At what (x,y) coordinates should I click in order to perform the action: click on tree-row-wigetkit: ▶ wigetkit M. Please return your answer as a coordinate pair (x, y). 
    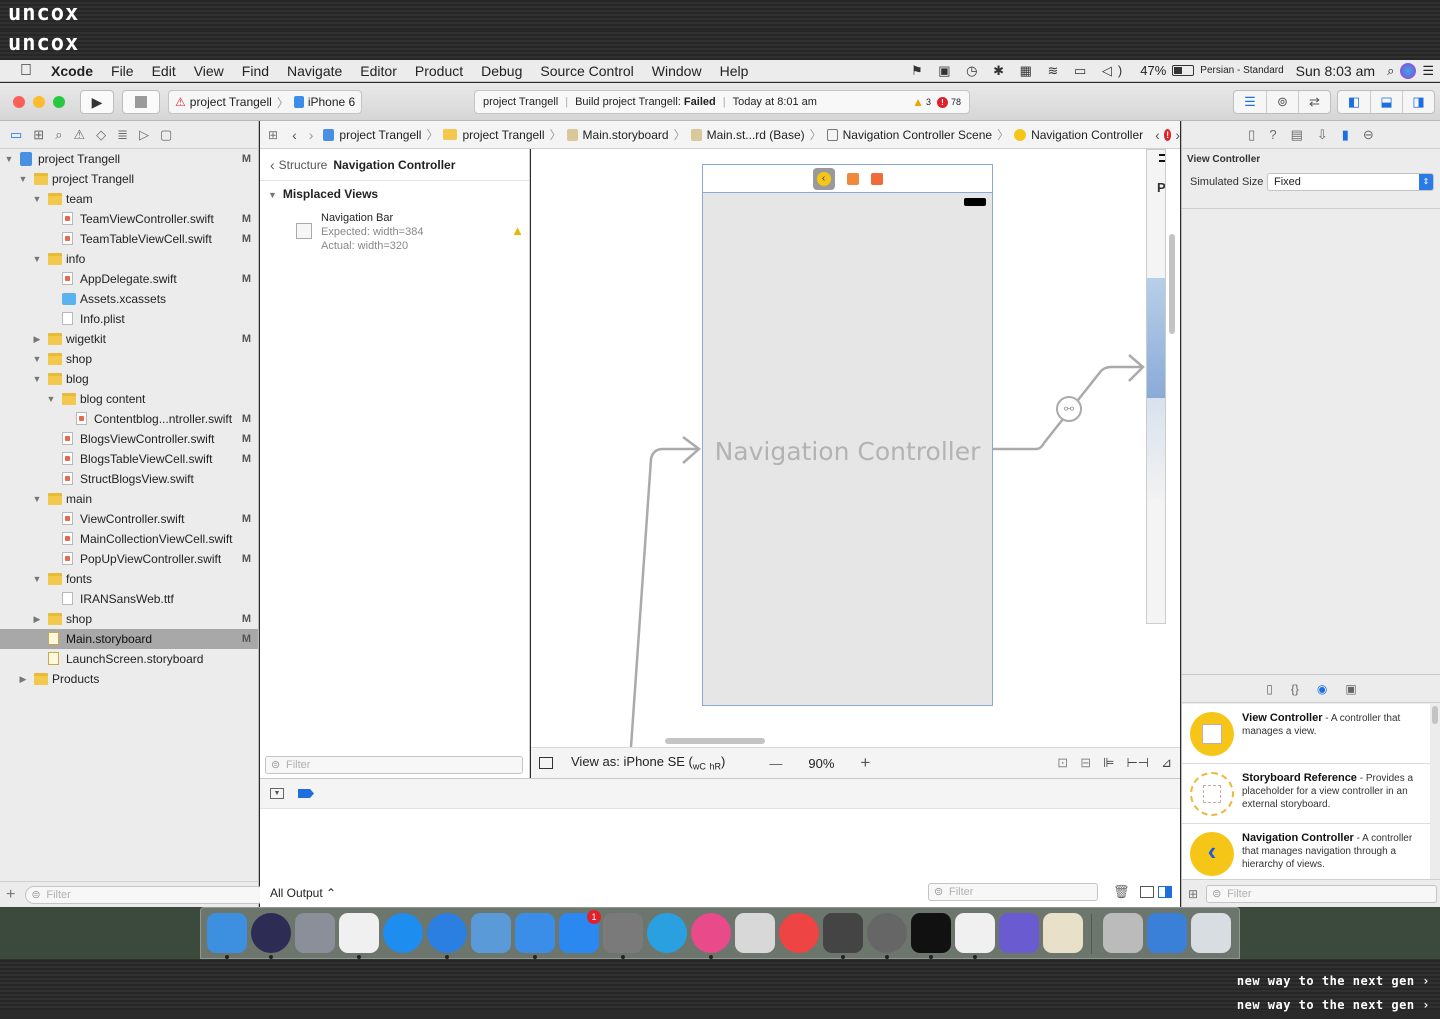
    Looking at the image, I should click on (129, 339).